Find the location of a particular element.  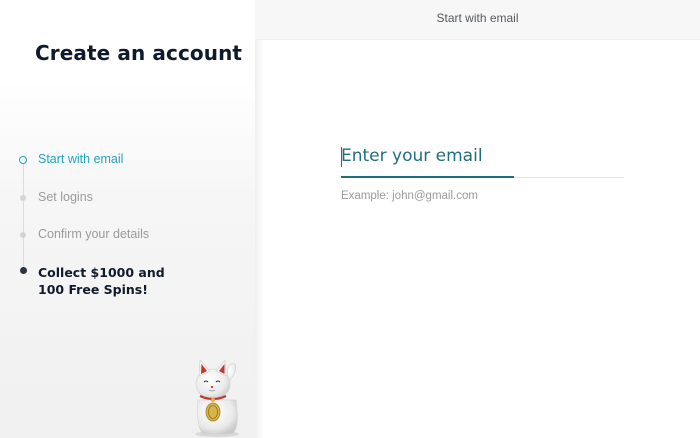

text-caret is located at coordinates (341, 157).